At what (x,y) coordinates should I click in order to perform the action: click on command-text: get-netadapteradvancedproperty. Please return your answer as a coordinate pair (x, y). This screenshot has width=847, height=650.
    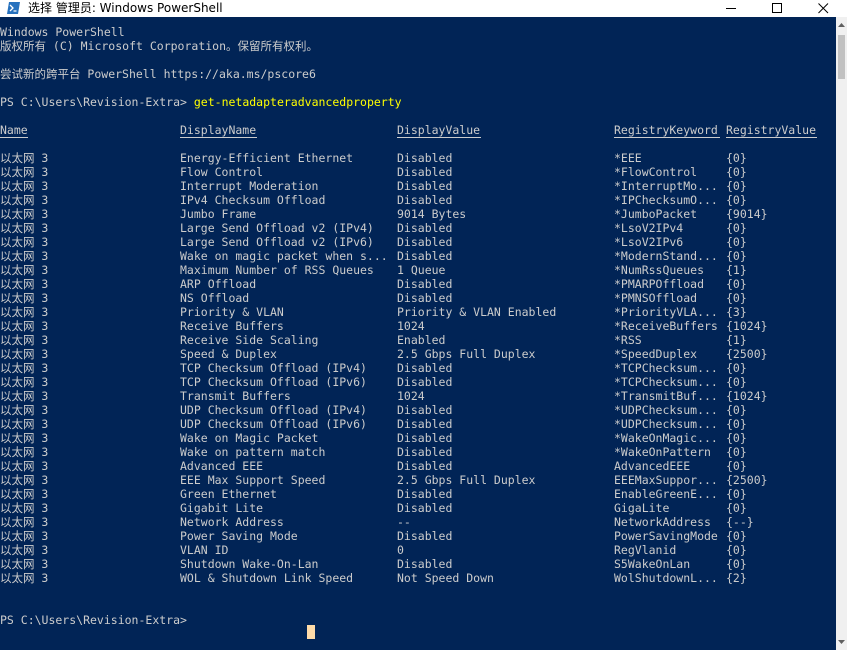
    Looking at the image, I should click on (297, 102).